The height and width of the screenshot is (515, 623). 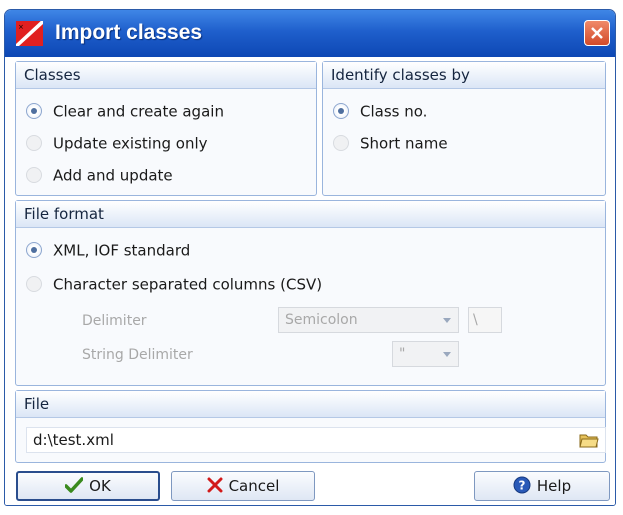 I want to click on radio-xml-iof: XML, IOF standard, so click(x=108, y=250).